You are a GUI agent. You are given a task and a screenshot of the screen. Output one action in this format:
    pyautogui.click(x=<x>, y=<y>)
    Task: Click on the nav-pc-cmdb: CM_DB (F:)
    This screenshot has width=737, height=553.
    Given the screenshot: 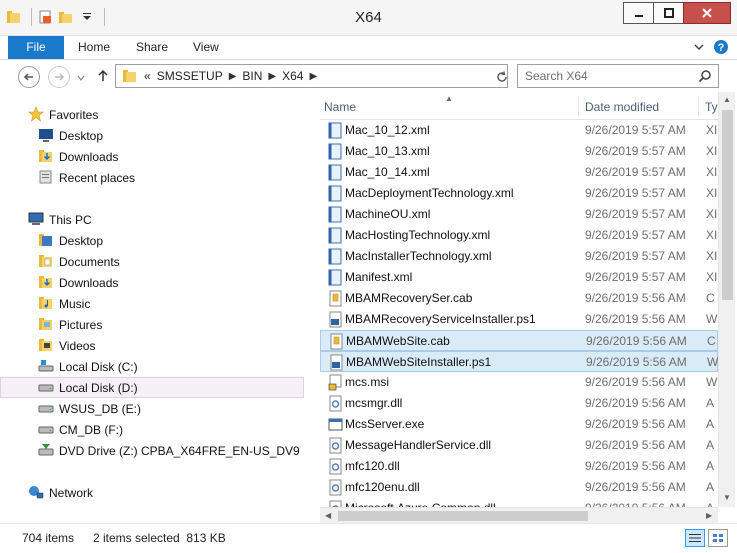 What is the action you would take?
    pyautogui.click(x=152, y=429)
    